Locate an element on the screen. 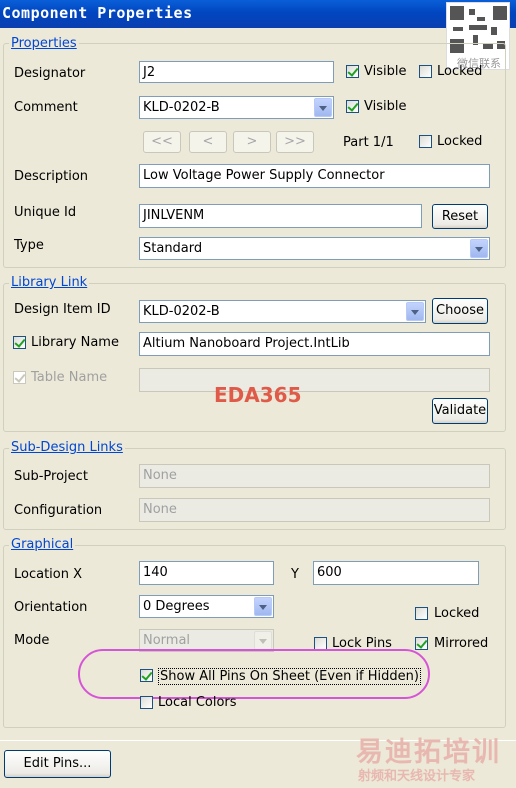 Image resolution: width=516 pixels, height=788 pixels. graphical-locked-label: Locked is located at coordinates (457, 613).